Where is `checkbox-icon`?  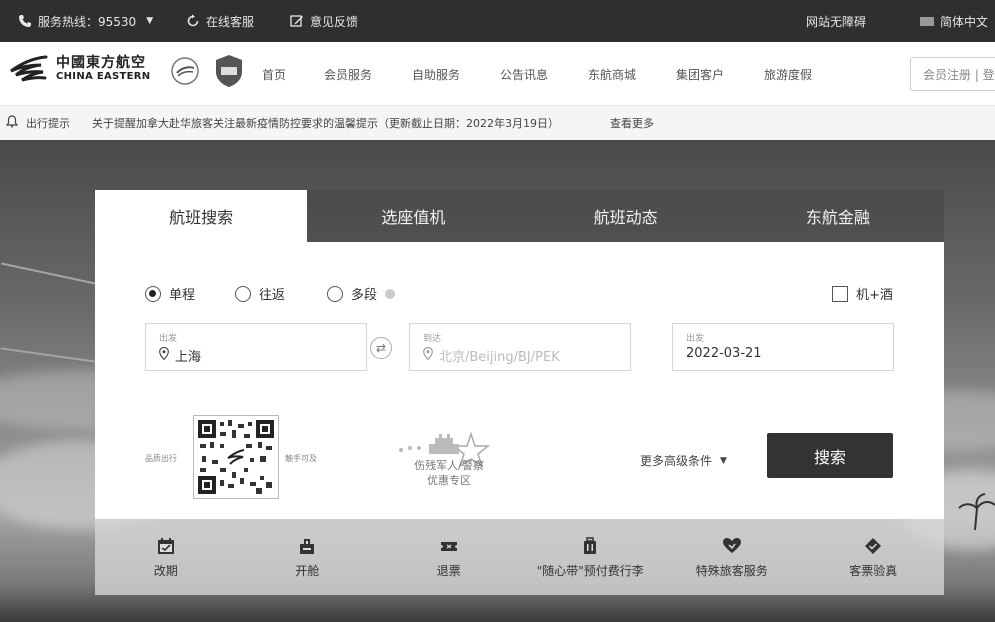 checkbox-icon is located at coordinates (840, 293).